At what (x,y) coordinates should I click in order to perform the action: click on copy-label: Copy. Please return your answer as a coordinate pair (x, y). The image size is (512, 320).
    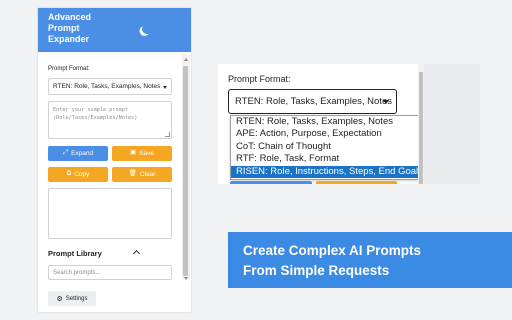
    Looking at the image, I should click on (82, 174).